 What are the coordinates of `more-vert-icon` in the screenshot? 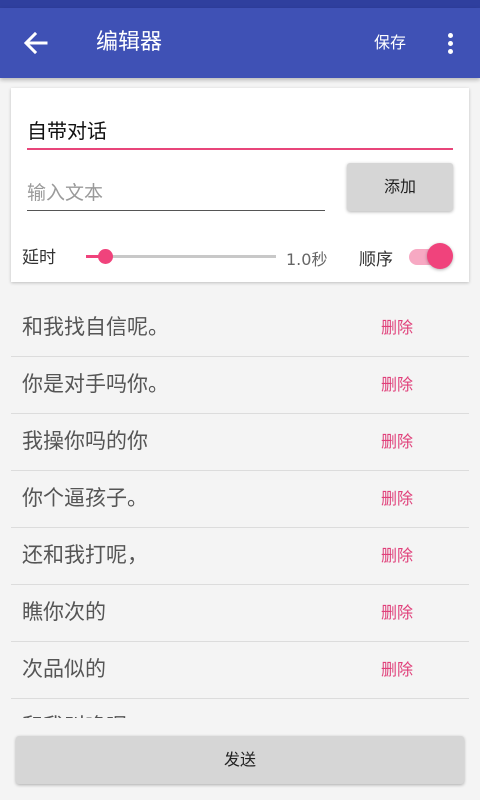 It's located at (450, 35).